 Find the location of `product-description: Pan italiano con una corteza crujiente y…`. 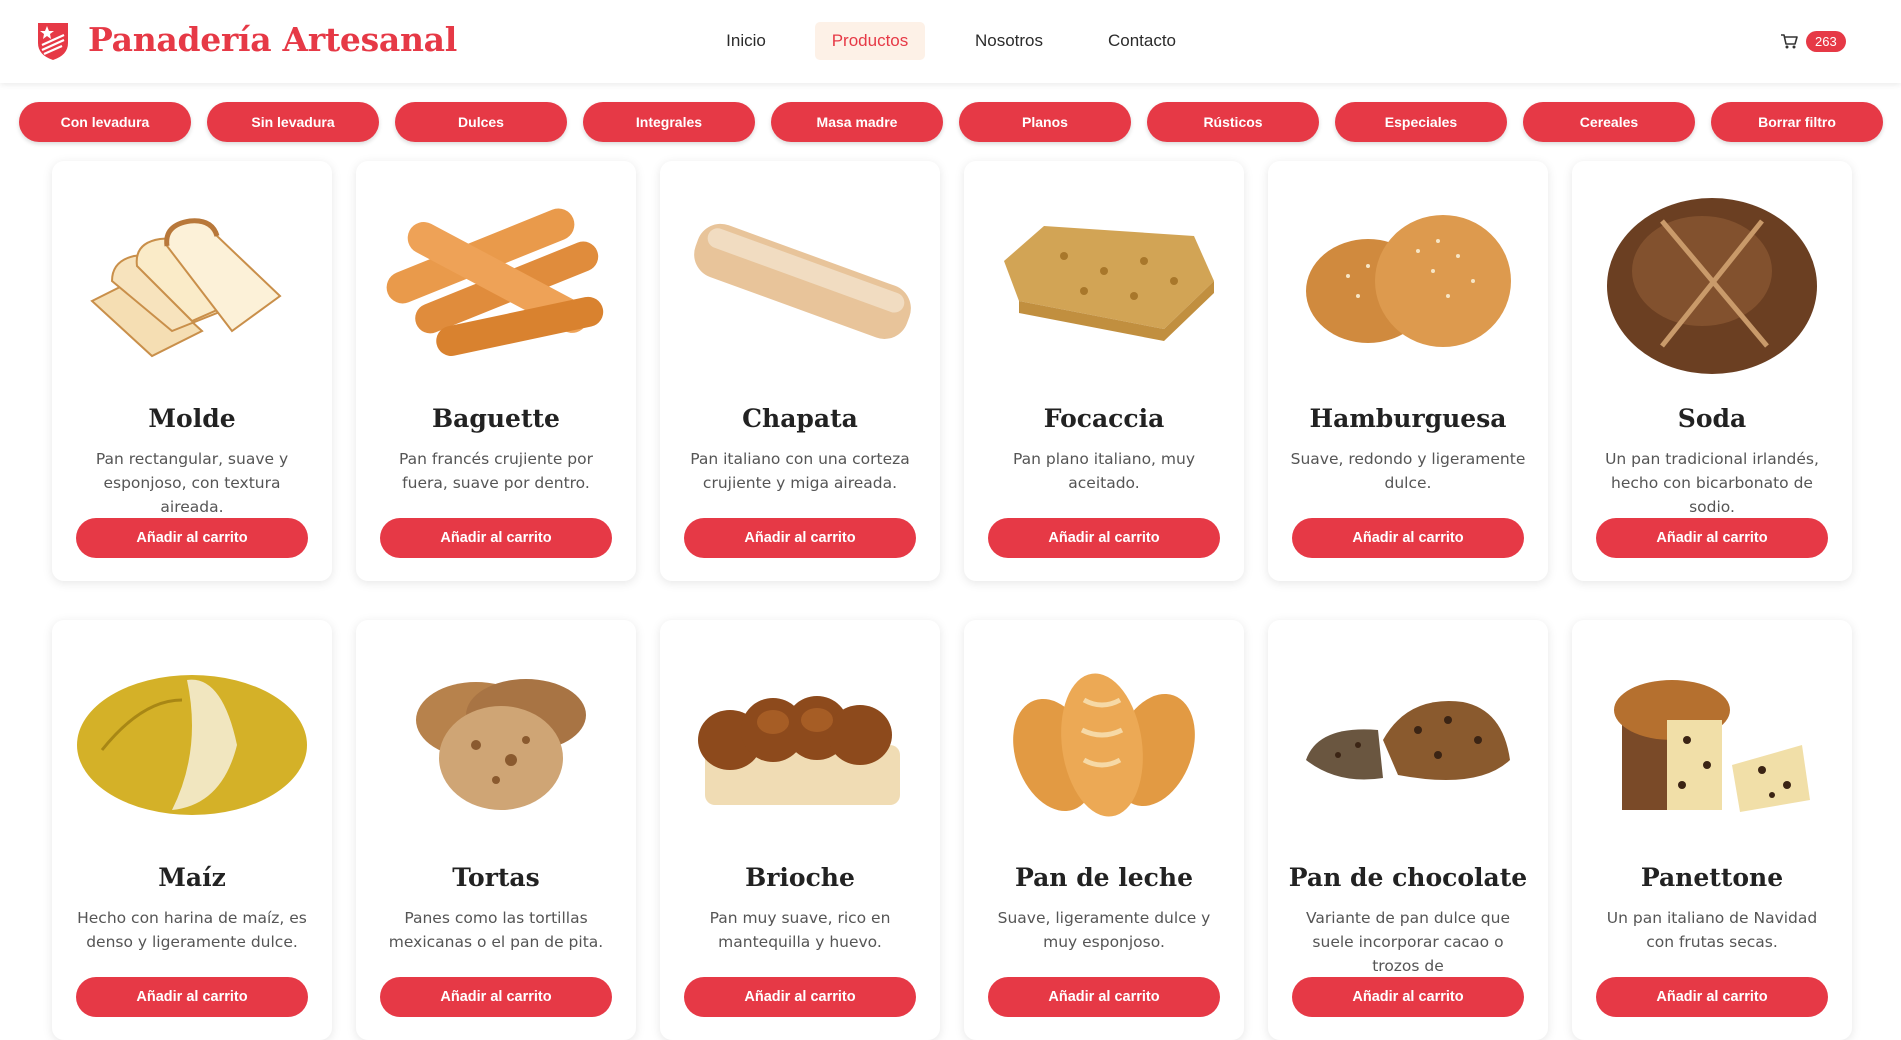

product-description: Pan italiano con una corteza crujiente y… is located at coordinates (800, 471).